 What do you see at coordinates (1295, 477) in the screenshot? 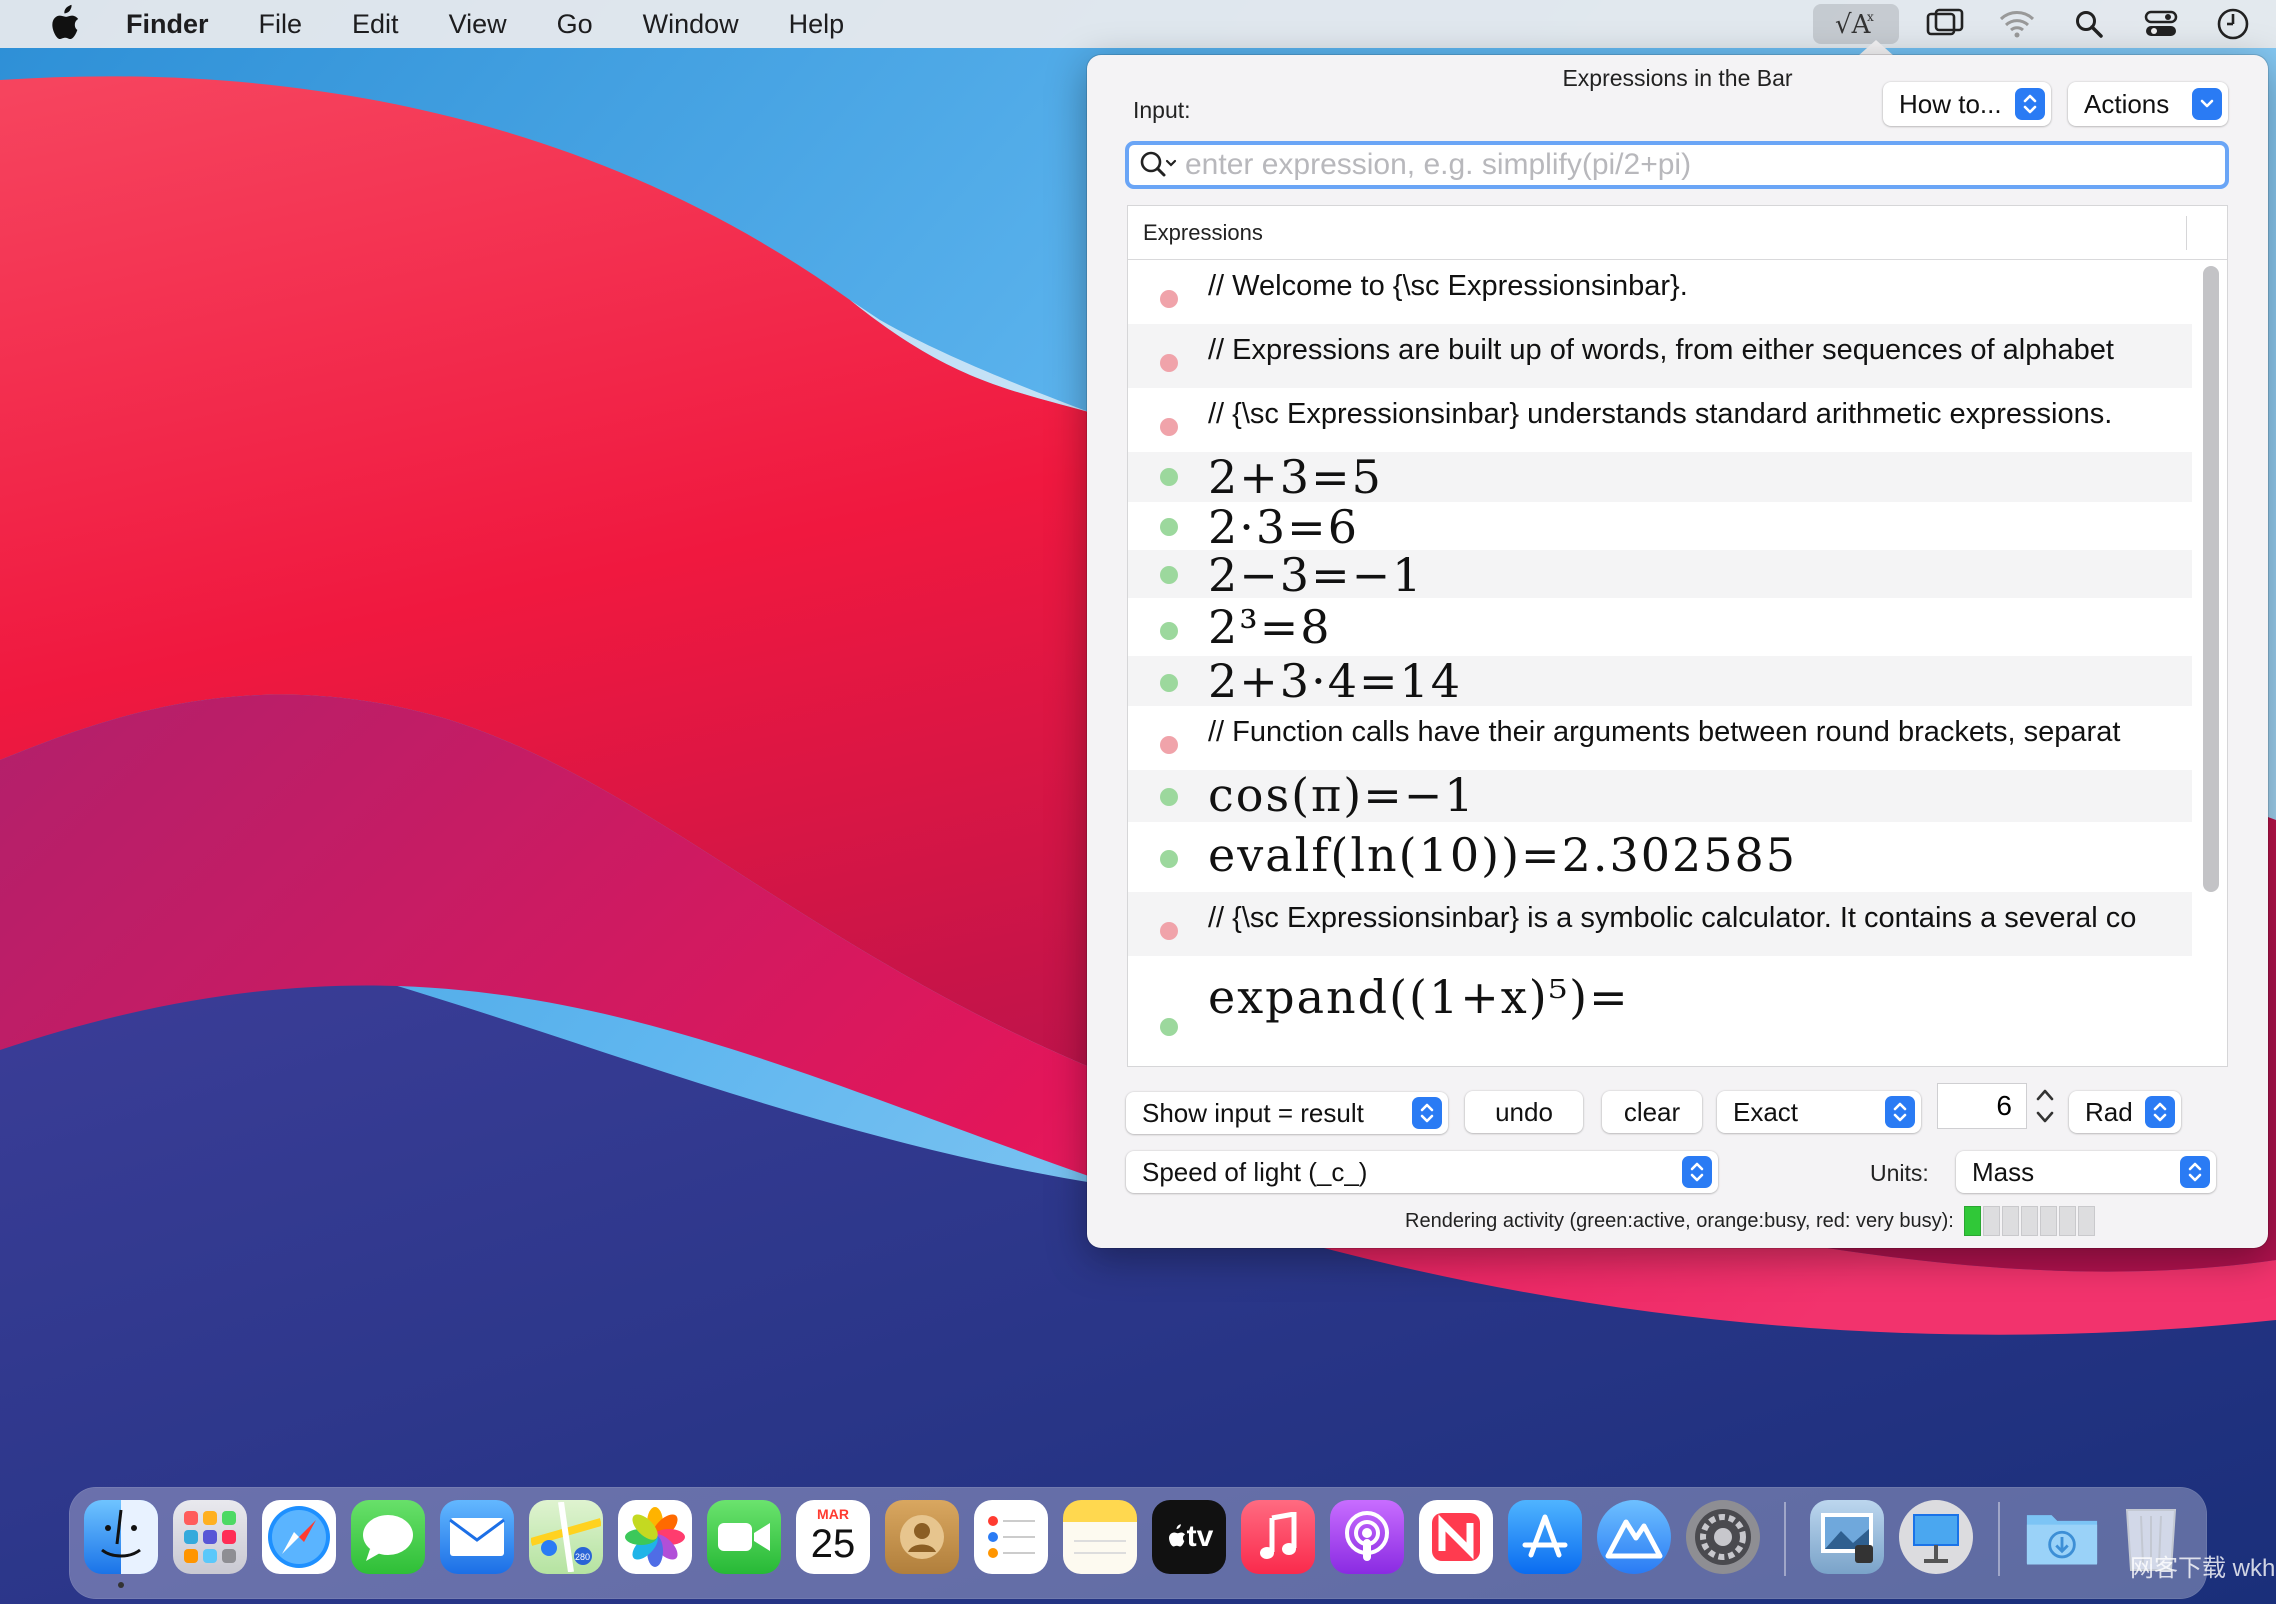
I see `row-math: 2+3=5` at bounding box center [1295, 477].